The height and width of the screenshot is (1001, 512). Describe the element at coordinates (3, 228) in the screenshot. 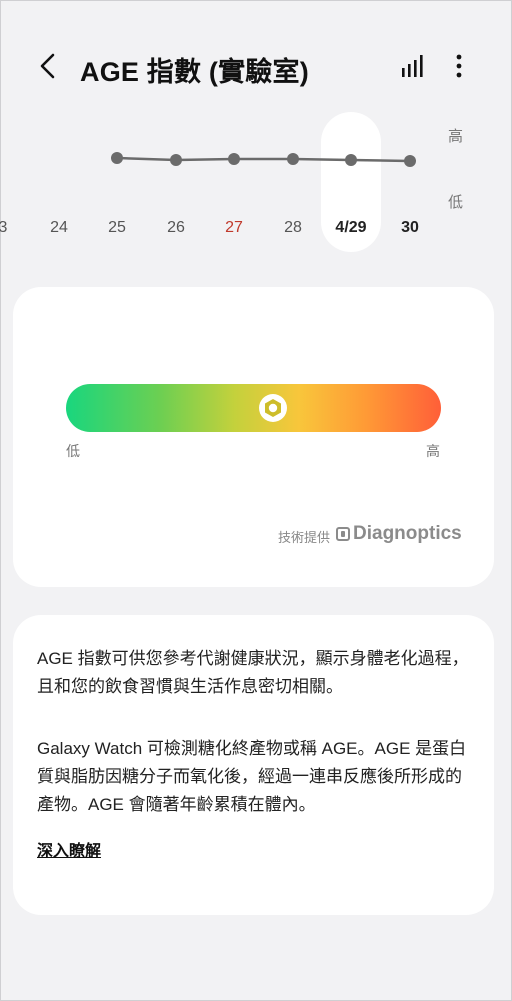

I see `date-label: 3` at that location.